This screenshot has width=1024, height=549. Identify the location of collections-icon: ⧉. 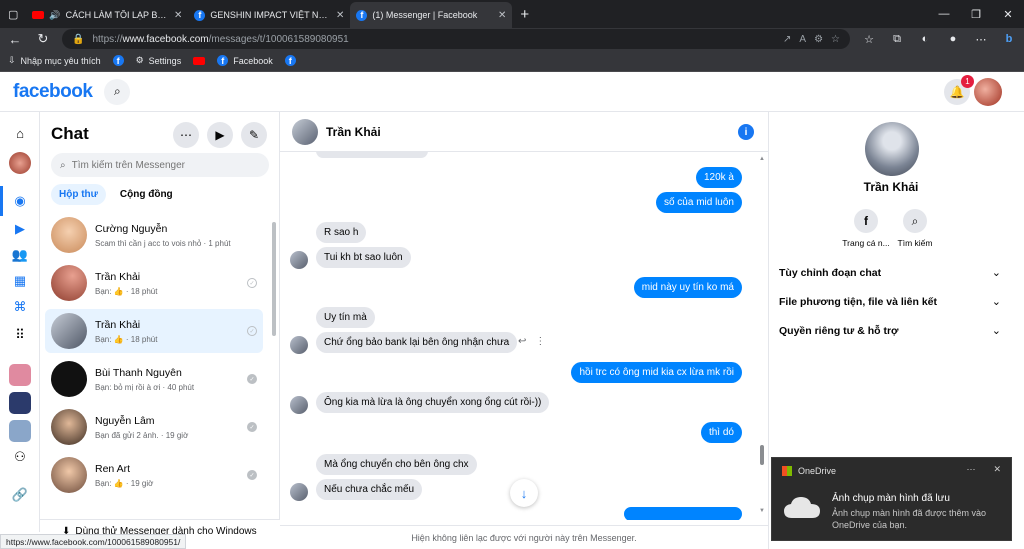
(897, 39).